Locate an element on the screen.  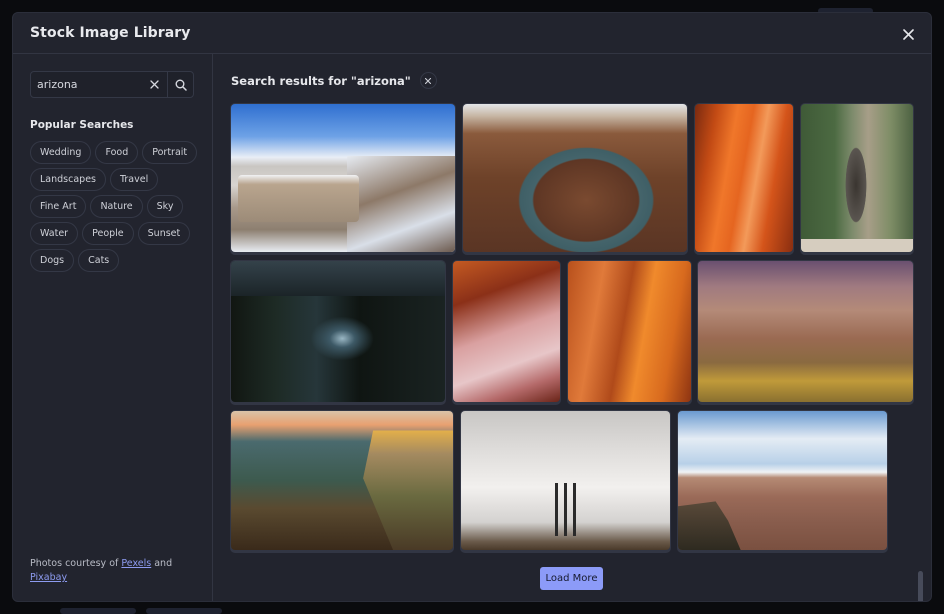
tag-sky: Sky is located at coordinates (165, 206).